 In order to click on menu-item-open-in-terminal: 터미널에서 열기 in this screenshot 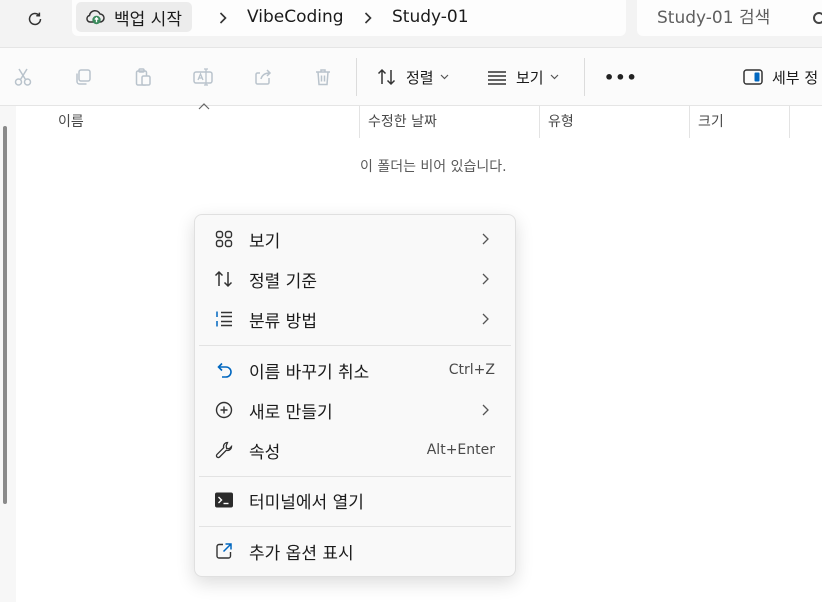, I will do `click(355, 500)`.